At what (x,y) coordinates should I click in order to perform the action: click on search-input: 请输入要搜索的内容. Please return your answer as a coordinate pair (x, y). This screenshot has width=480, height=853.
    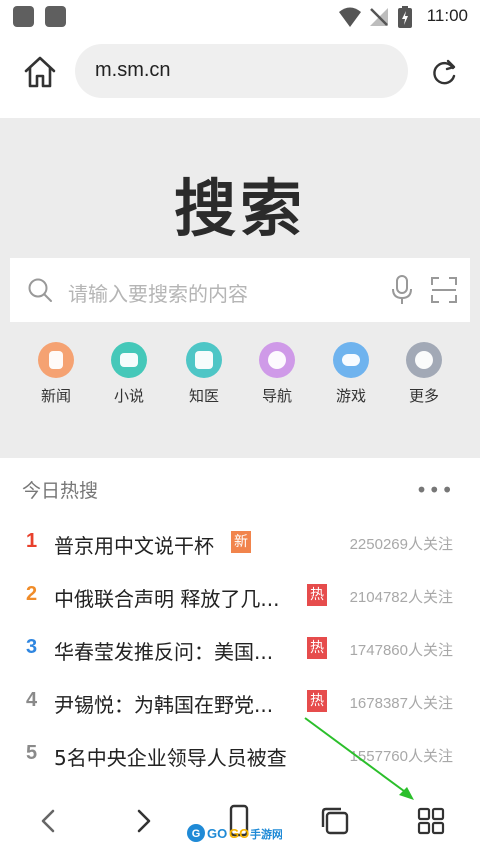
    Looking at the image, I should click on (158, 292).